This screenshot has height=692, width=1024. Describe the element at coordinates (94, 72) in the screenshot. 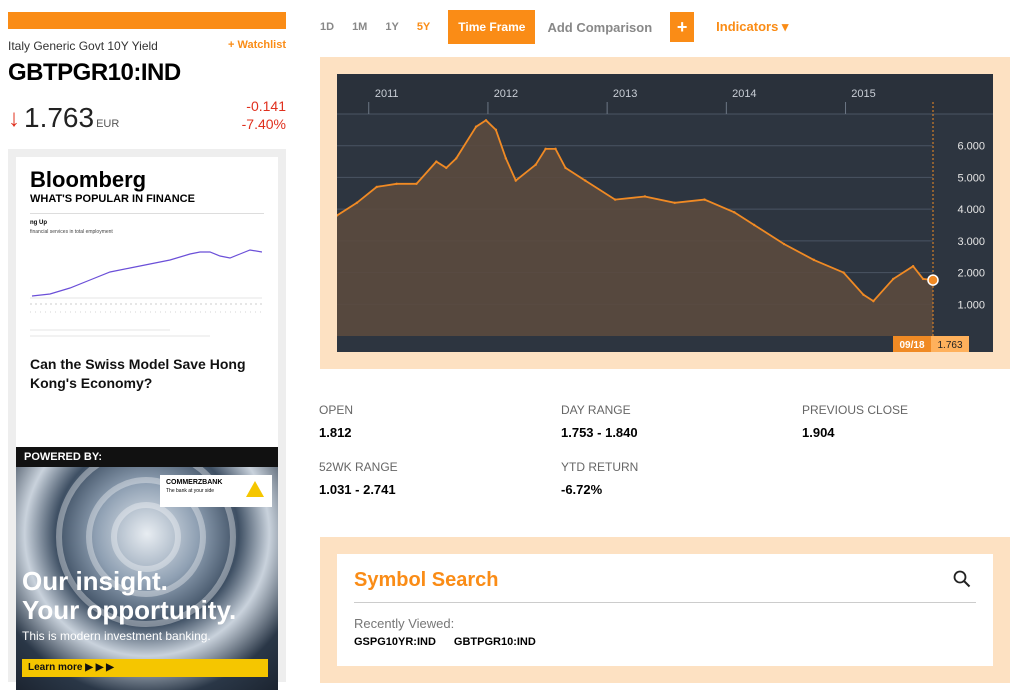

I see `ticker-symbol: GBTPGR10:IND` at that location.